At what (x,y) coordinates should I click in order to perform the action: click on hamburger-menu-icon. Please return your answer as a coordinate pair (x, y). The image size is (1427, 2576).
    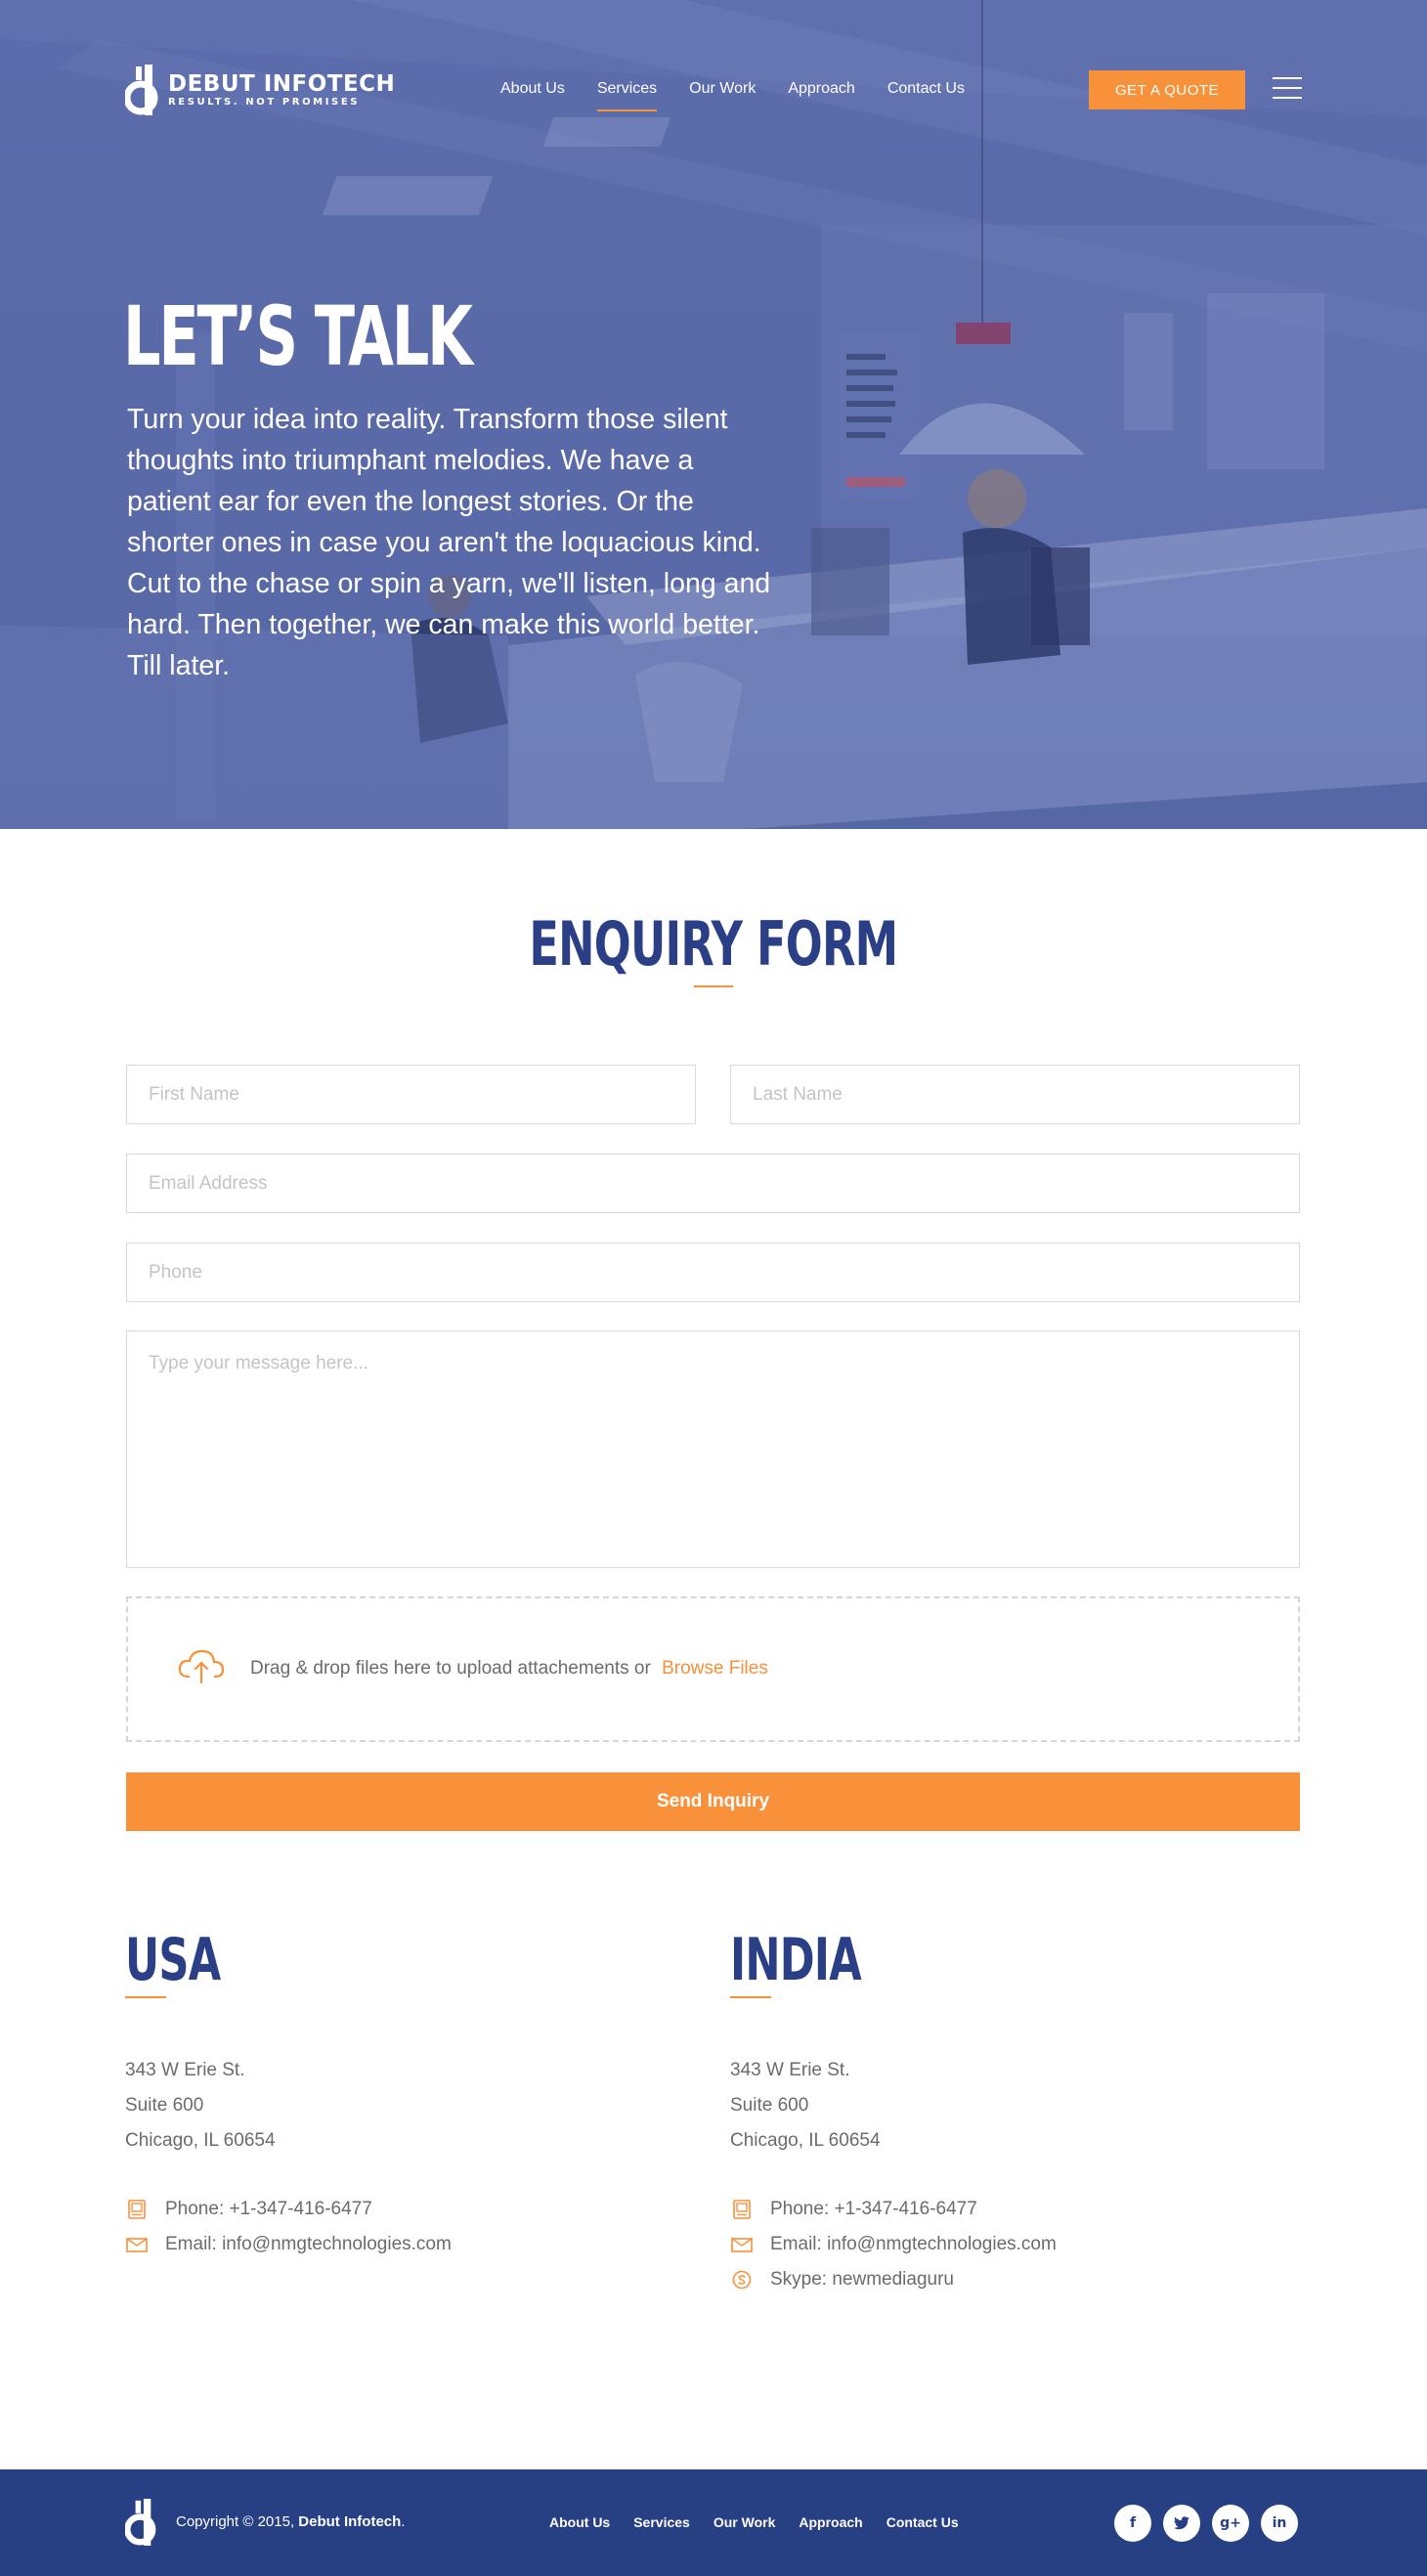
    Looking at the image, I should click on (1287, 90).